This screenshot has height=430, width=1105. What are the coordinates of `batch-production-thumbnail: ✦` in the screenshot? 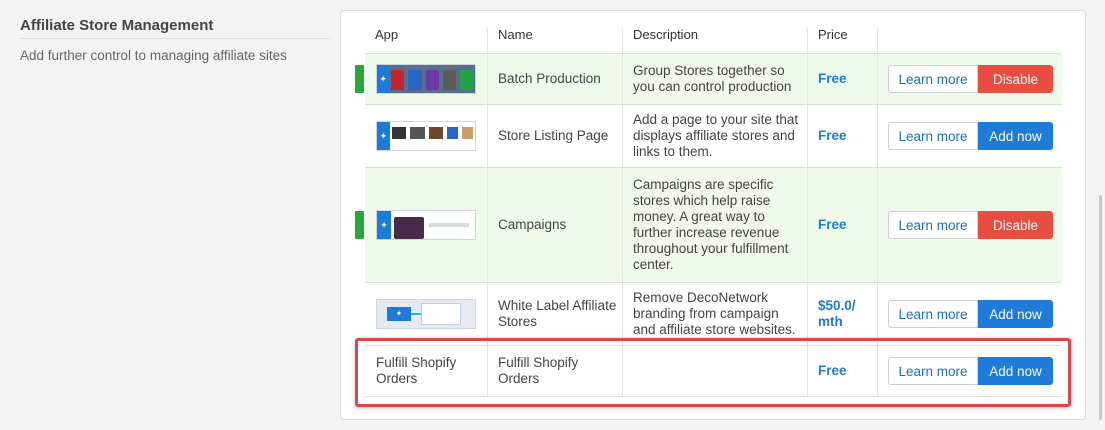 It's located at (426, 79).